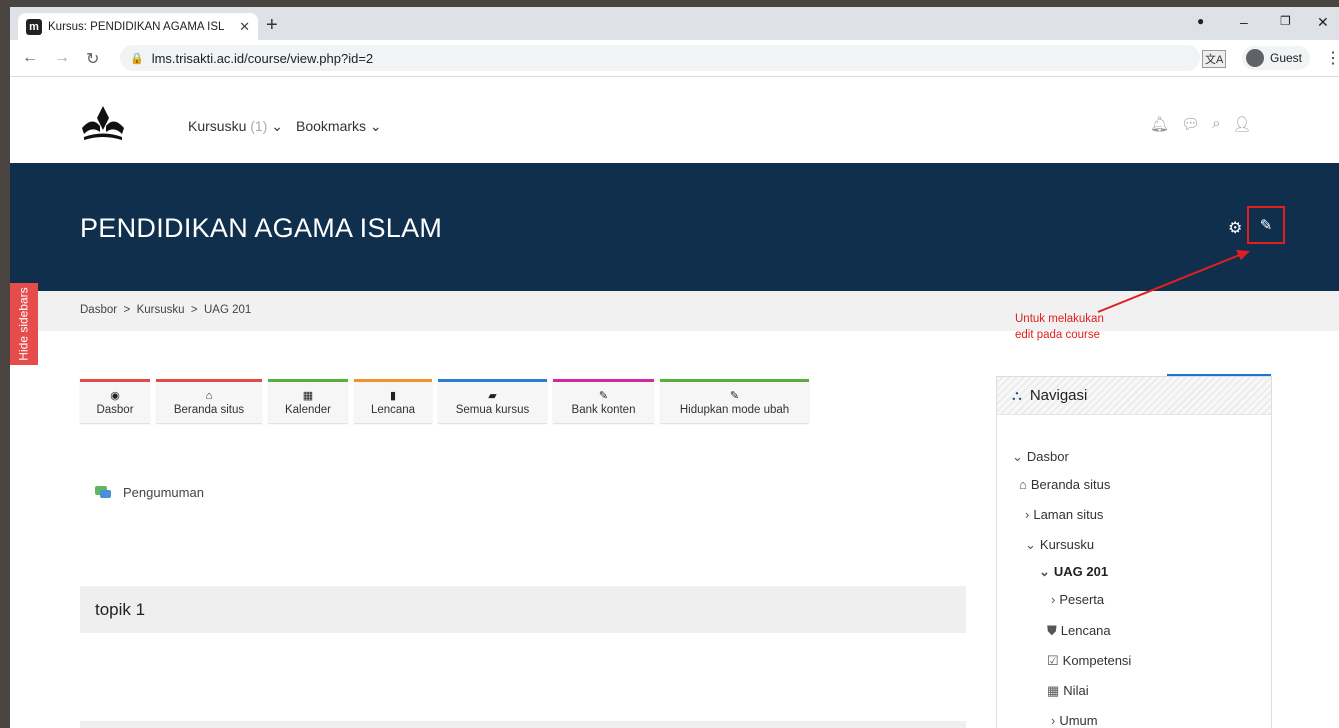 The image size is (1339, 728). I want to click on browser-tab: m Kursus: PENDIDIKAN AGAMA ISL ✕, so click(138, 26).